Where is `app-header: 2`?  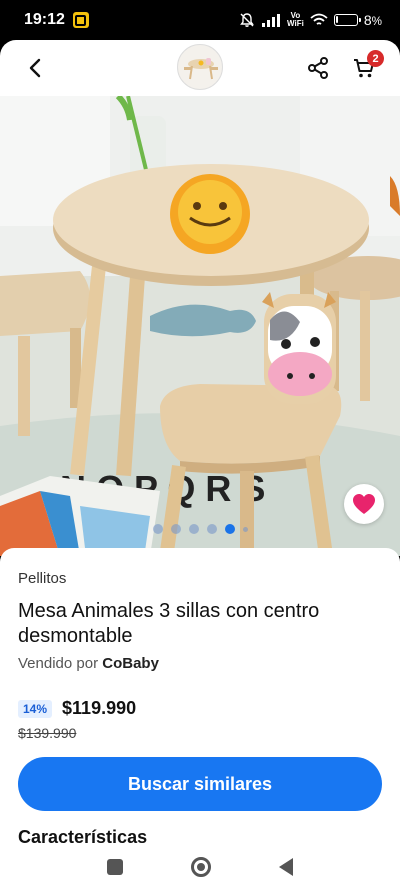
app-header: 2 is located at coordinates (200, 68).